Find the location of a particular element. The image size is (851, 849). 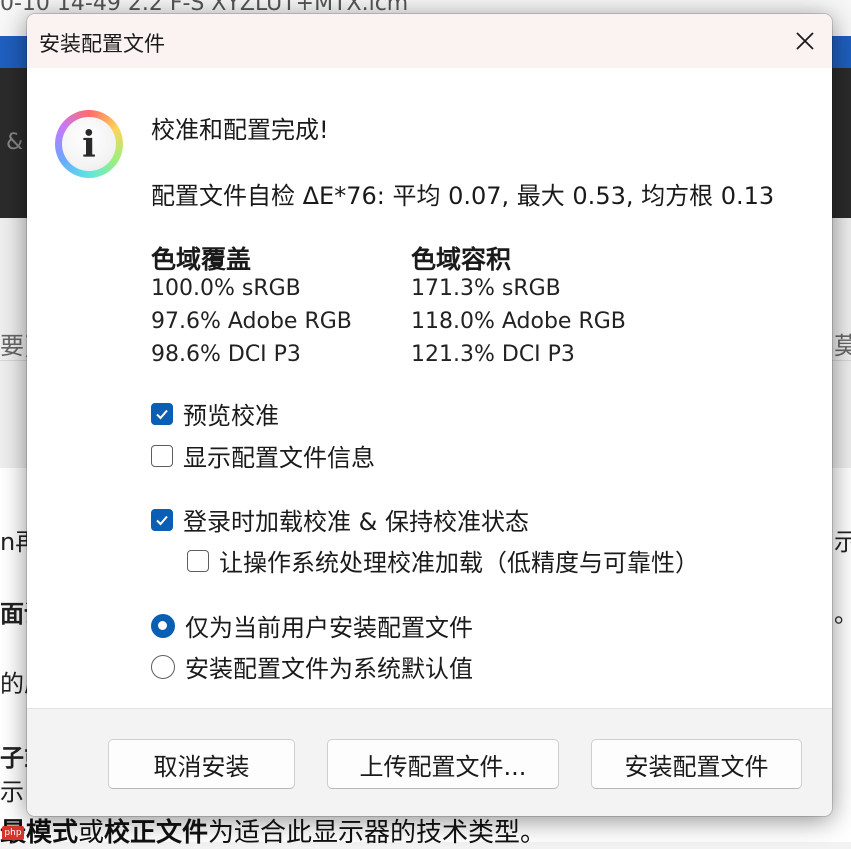

gamut-coverage-row: 97.6% Adobe RGB is located at coordinates (251, 321).